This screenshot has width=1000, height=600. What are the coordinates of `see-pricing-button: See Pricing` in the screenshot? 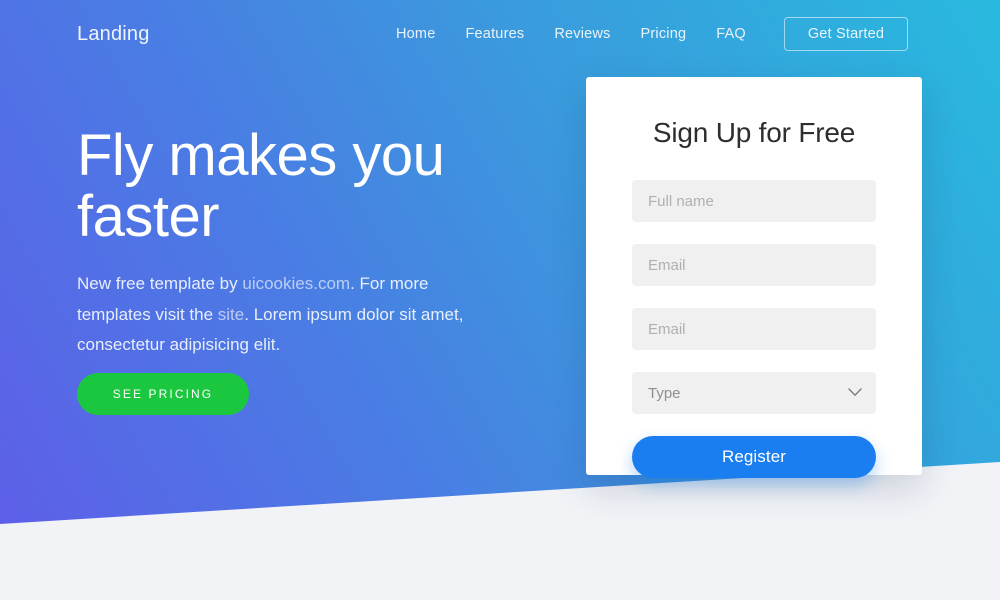 It's located at (163, 394).